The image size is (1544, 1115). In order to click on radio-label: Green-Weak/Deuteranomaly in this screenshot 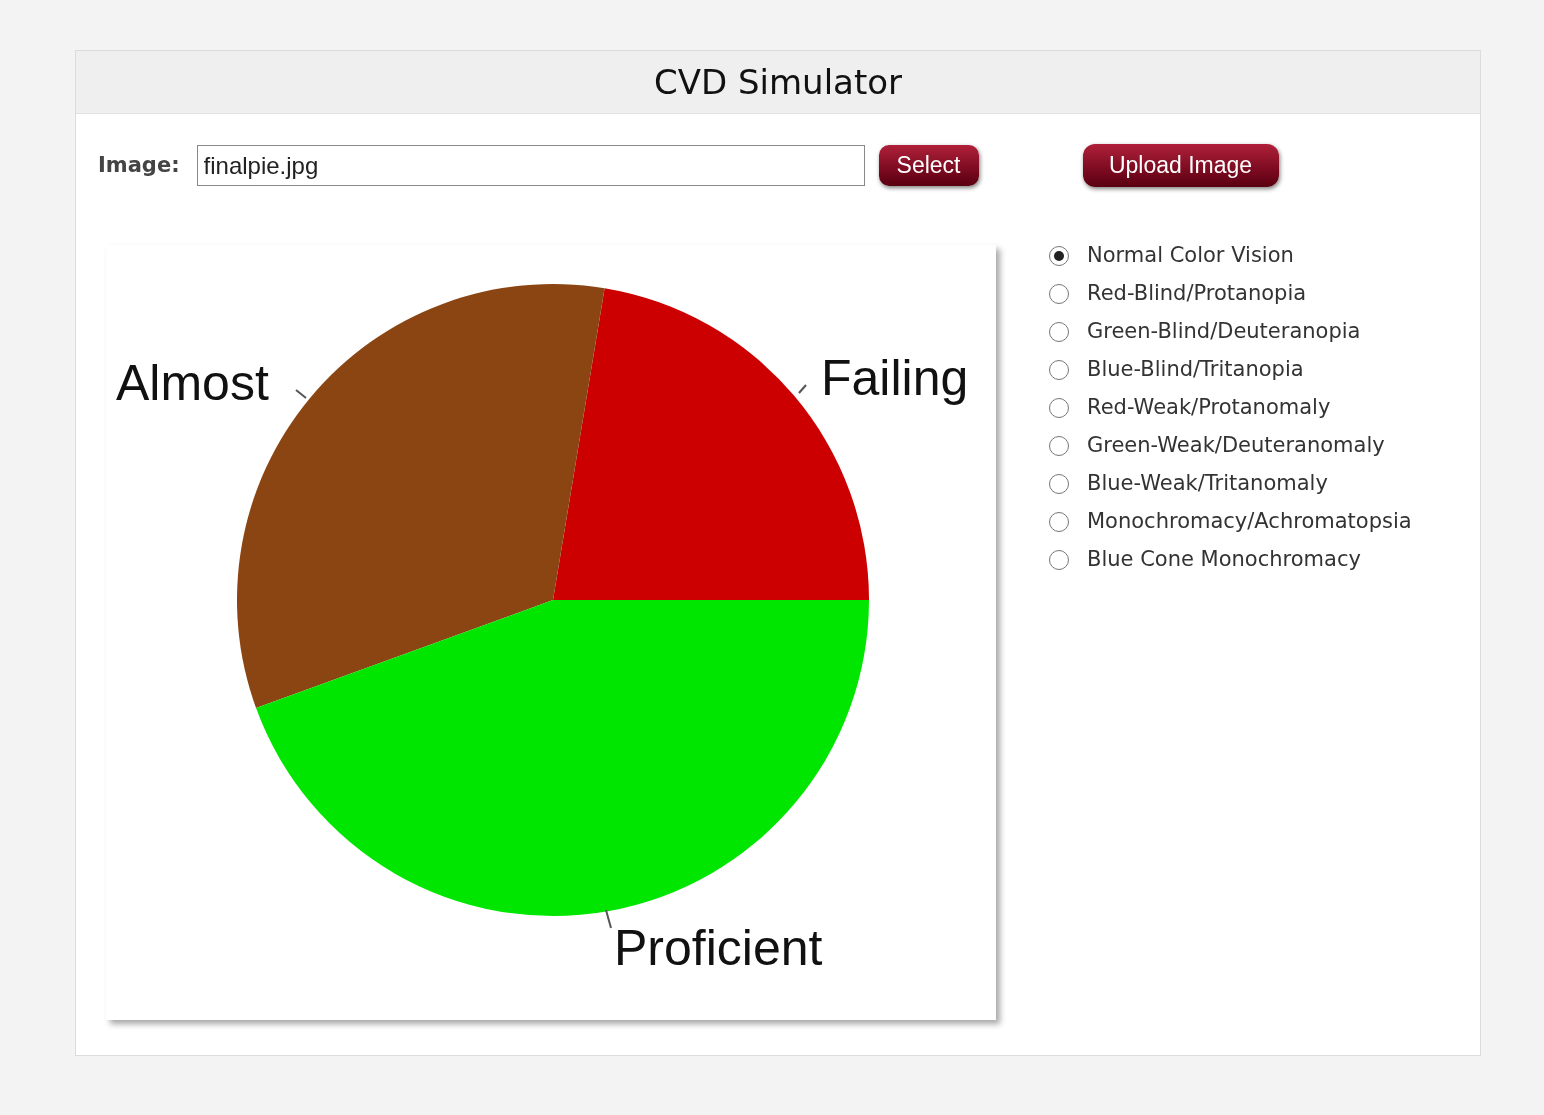, I will do `click(1236, 446)`.